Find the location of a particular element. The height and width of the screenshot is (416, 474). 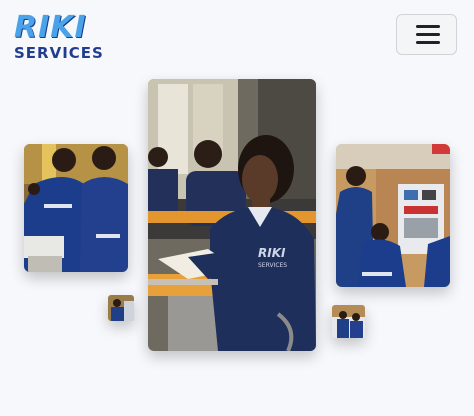

electrical-panel-training-photo is located at coordinates (393, 215).